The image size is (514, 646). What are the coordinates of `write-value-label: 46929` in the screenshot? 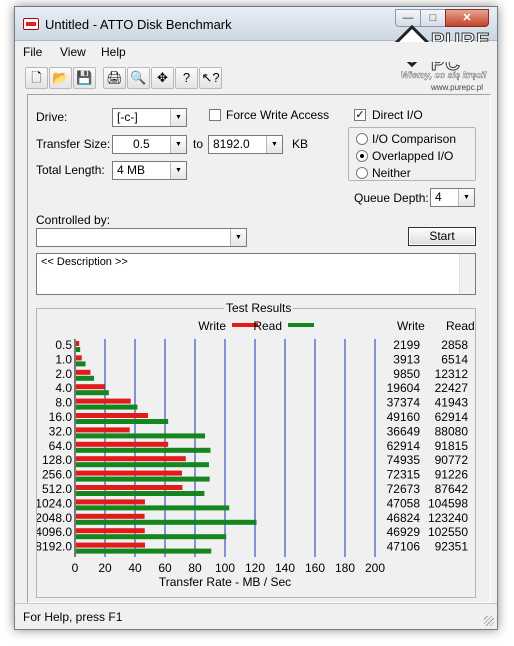 It's located at (404, 532).